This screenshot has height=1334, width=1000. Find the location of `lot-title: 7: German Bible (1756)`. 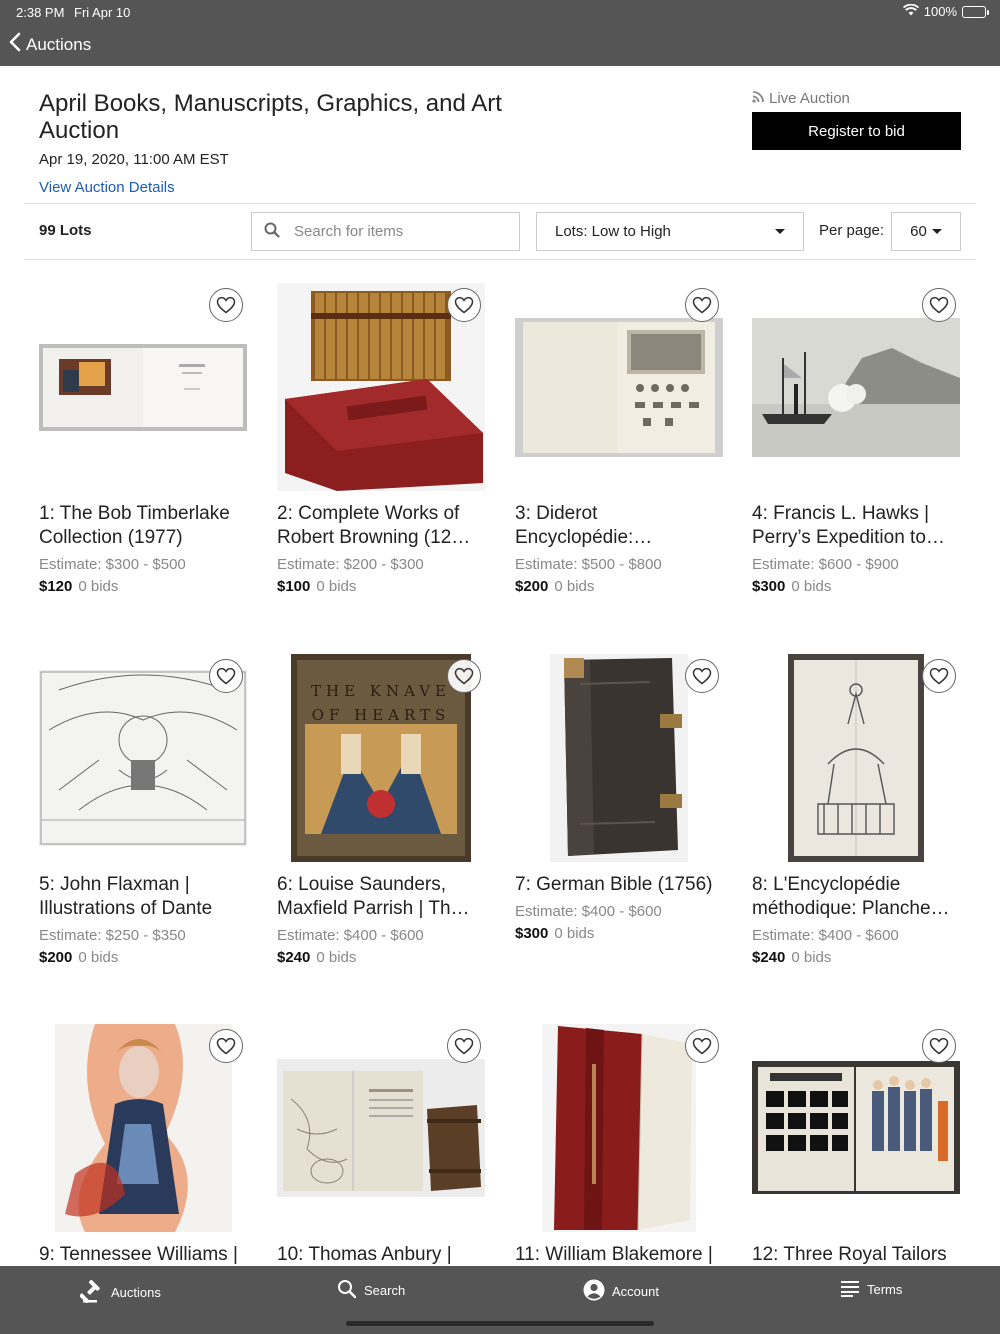

lot-title: 7: German Bible (1756) is located at coordinates (619, 885).